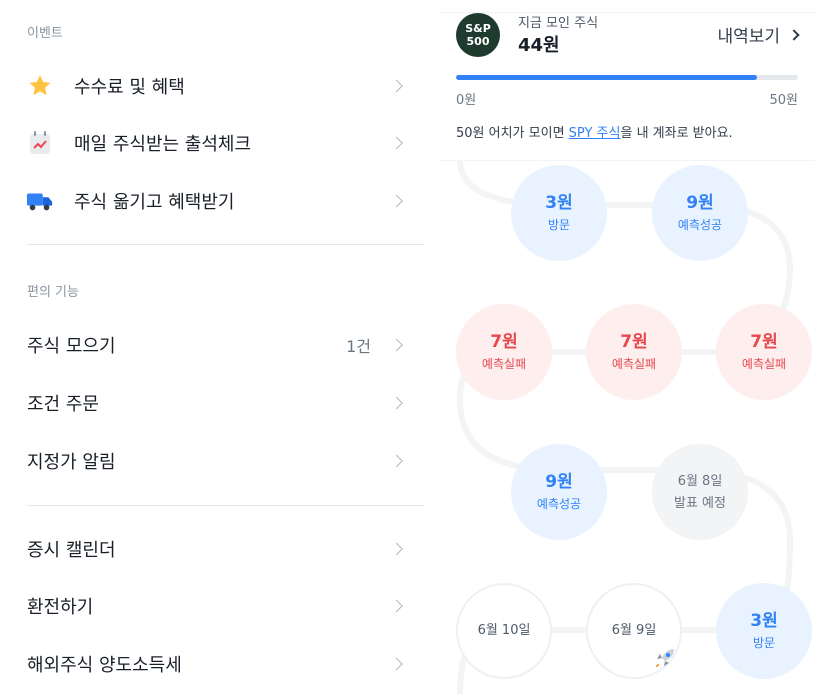 Image resolution: width=822 pixels, height=694 pixels. What do you see at coordinates (212, 664) in the screenshot?
I see `menu-item-capital-gains-tax: 해외주식 양도소득세` at bounding box center [212, 664].